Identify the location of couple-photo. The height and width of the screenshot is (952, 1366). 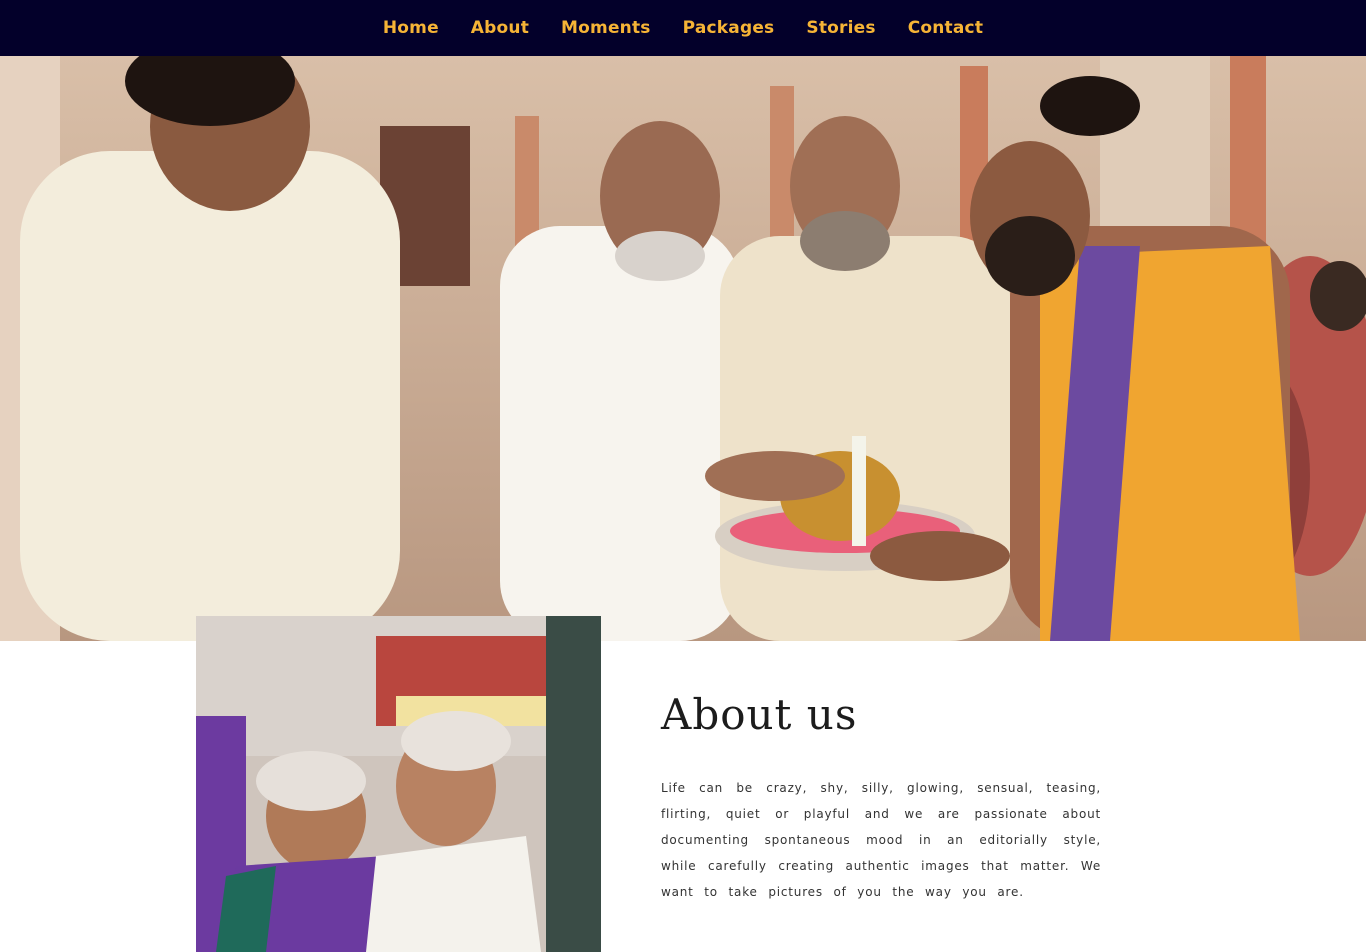
(398, 784).